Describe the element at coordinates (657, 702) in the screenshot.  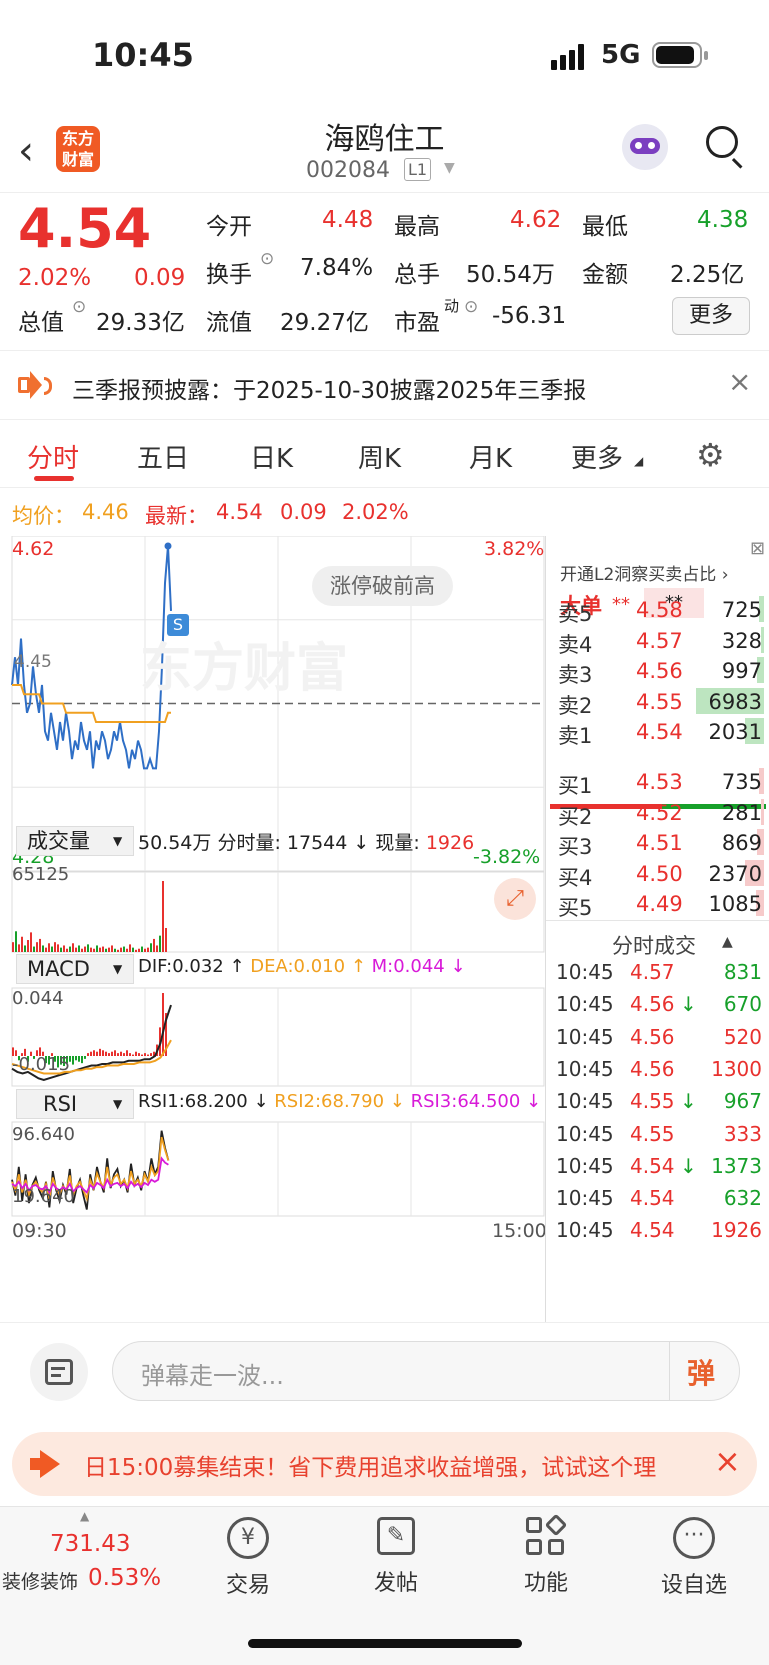
I see `ask-row: 卖2 4.55 6983` at that location.